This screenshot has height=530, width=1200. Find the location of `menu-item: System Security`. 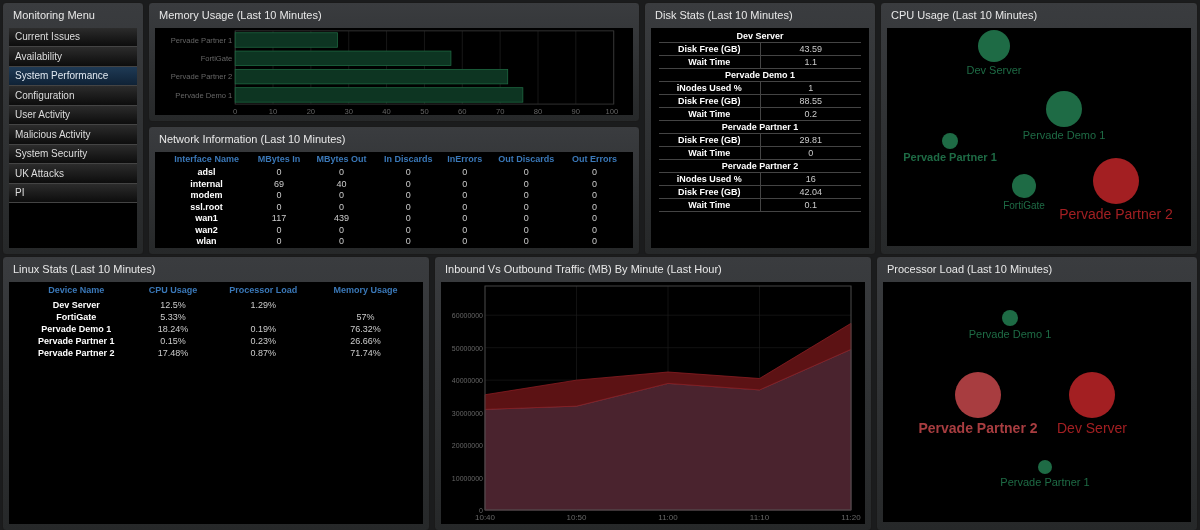

menu-item: System Security is located at coordinates (73, 154).